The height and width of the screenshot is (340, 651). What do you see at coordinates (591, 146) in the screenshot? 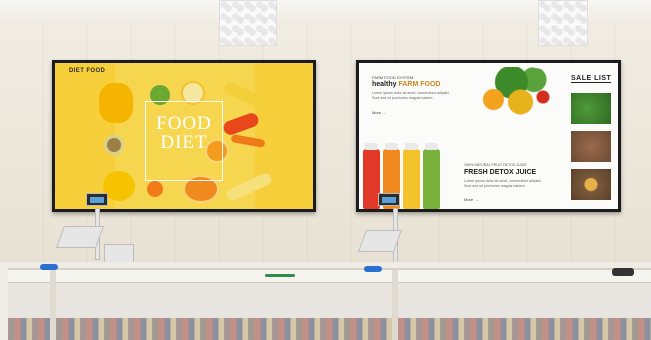
I see `sale-thumbnail-nuts` at bounding box center [591, 146].